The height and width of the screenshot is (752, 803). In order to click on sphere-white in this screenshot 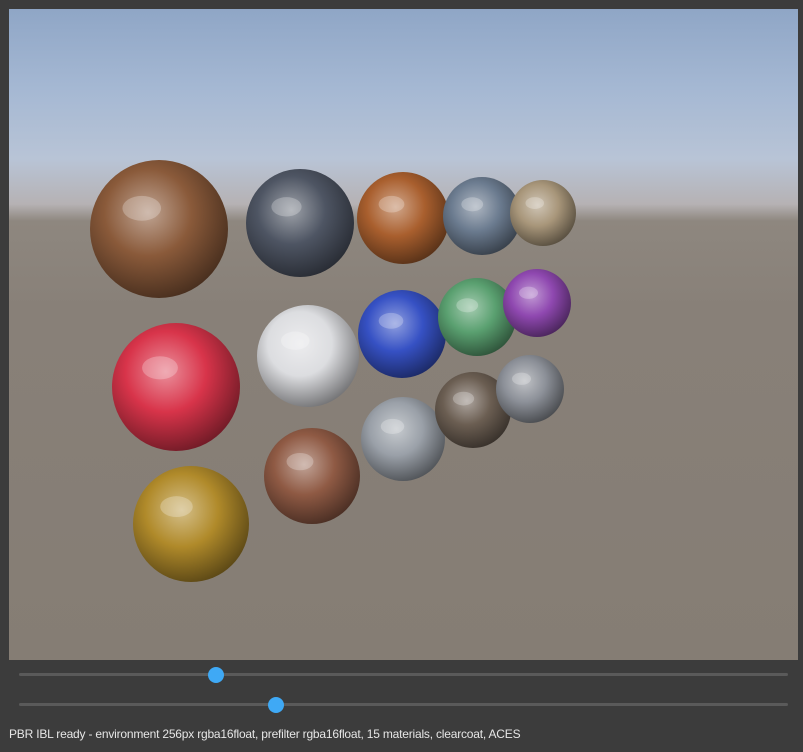, I will do `click(308, 356)`.